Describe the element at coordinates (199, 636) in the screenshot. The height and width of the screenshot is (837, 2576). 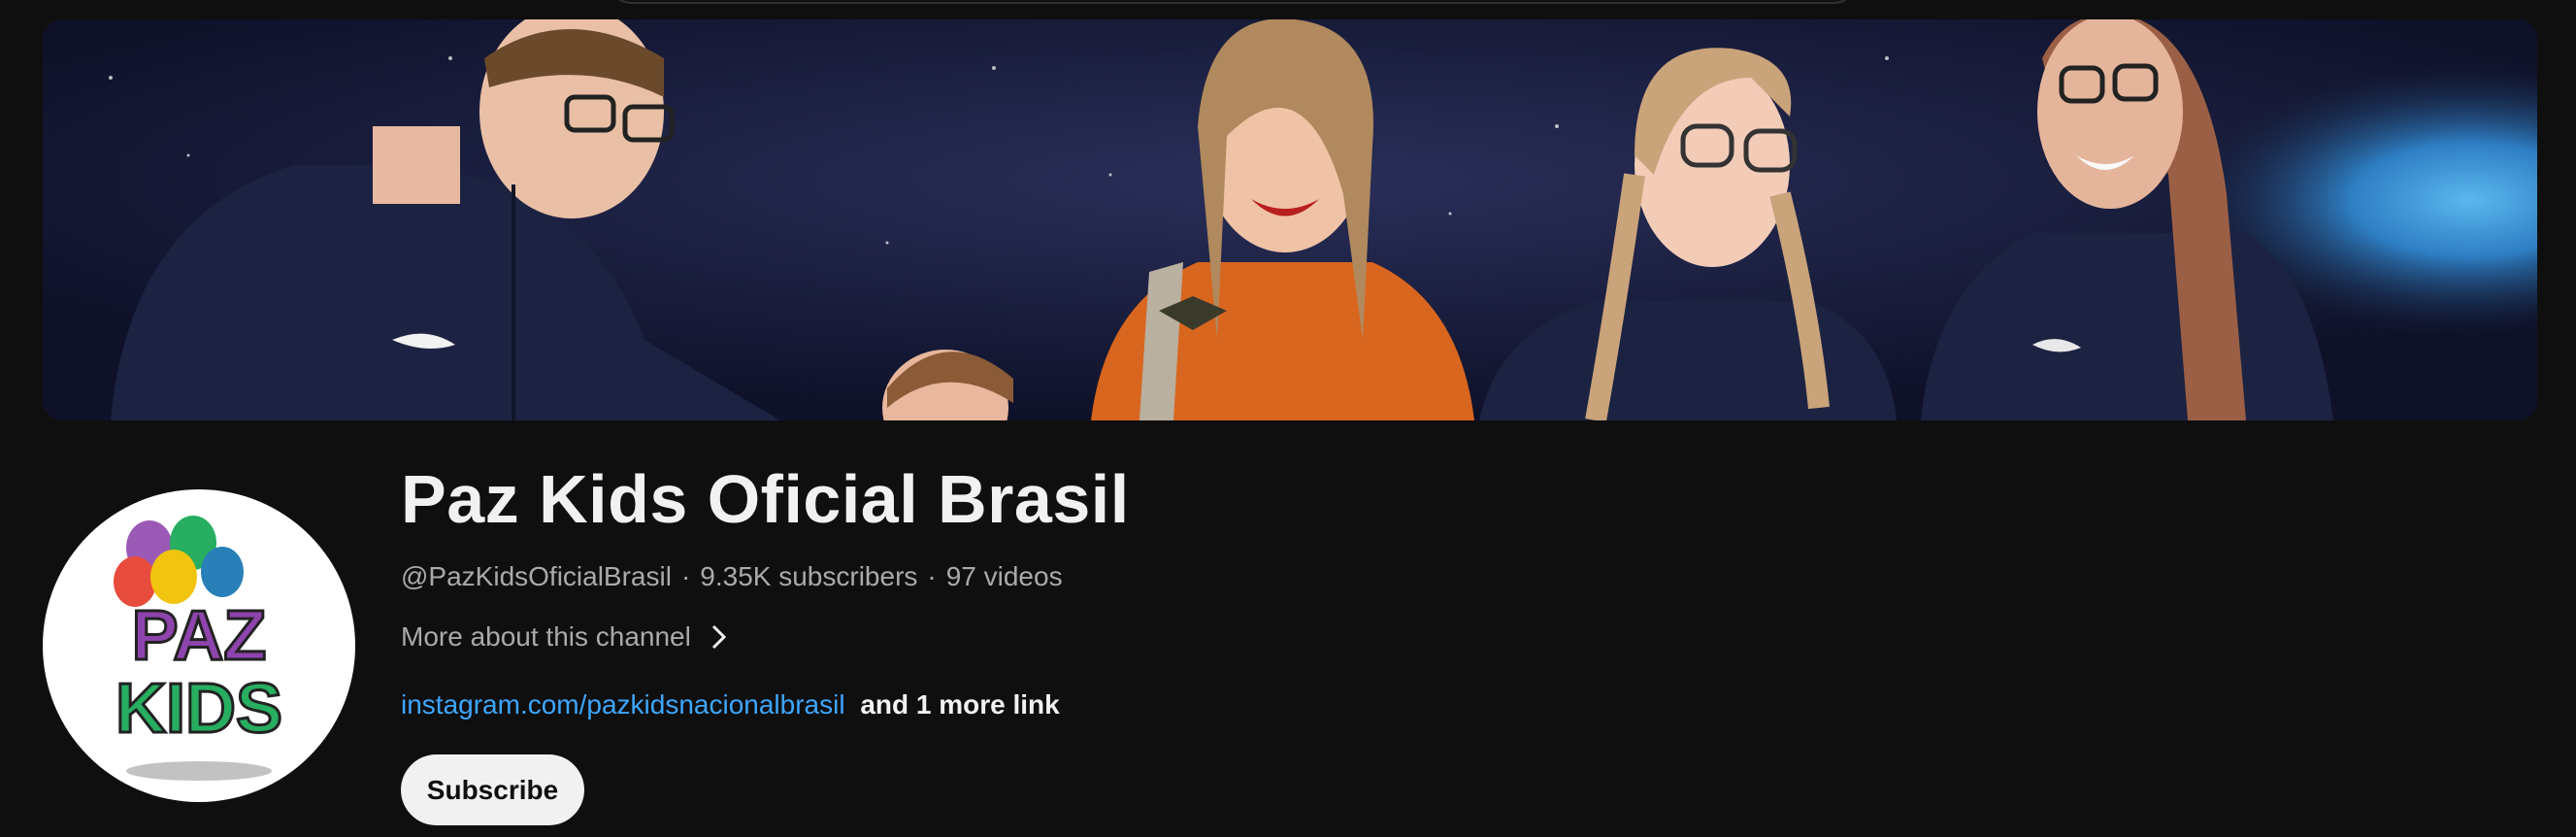
I see `svg-text: PAZ` at that location.